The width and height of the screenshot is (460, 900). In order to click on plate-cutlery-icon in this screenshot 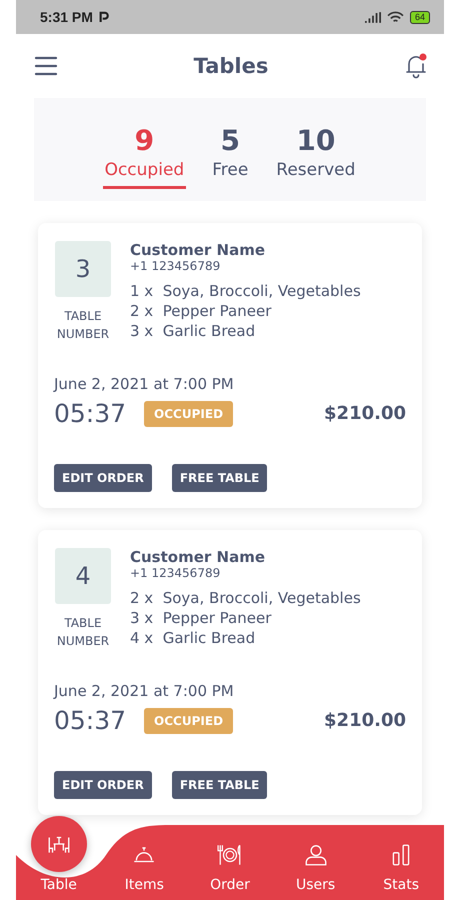, I will do `click(229, 855)`.